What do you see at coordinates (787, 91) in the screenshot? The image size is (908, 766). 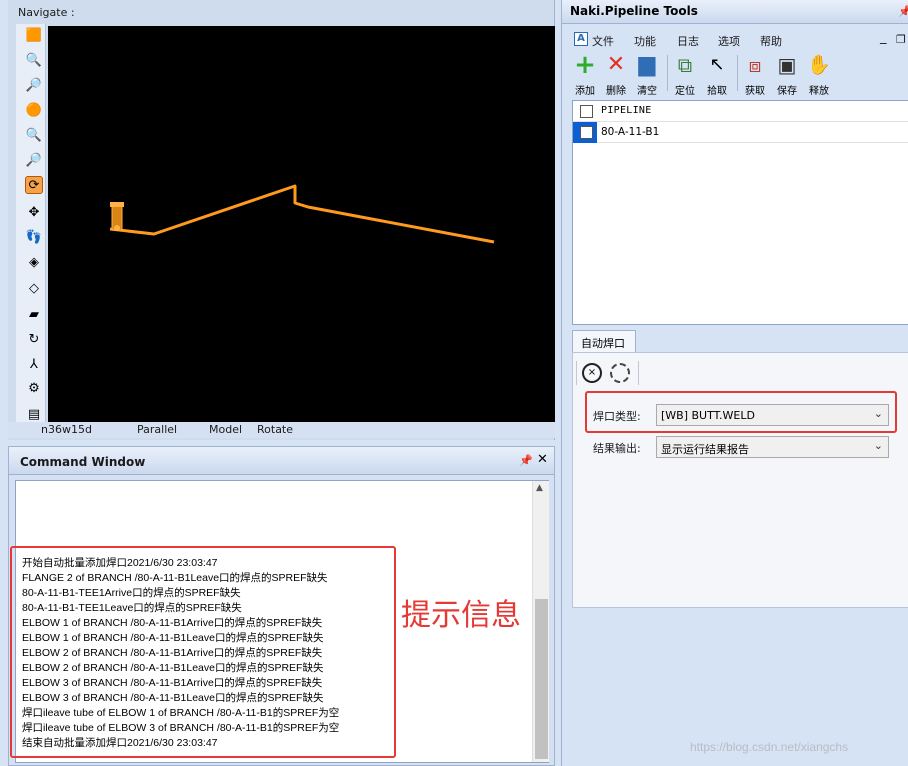 I see `save-button-label: 保存` at bounding box center [787, 91].